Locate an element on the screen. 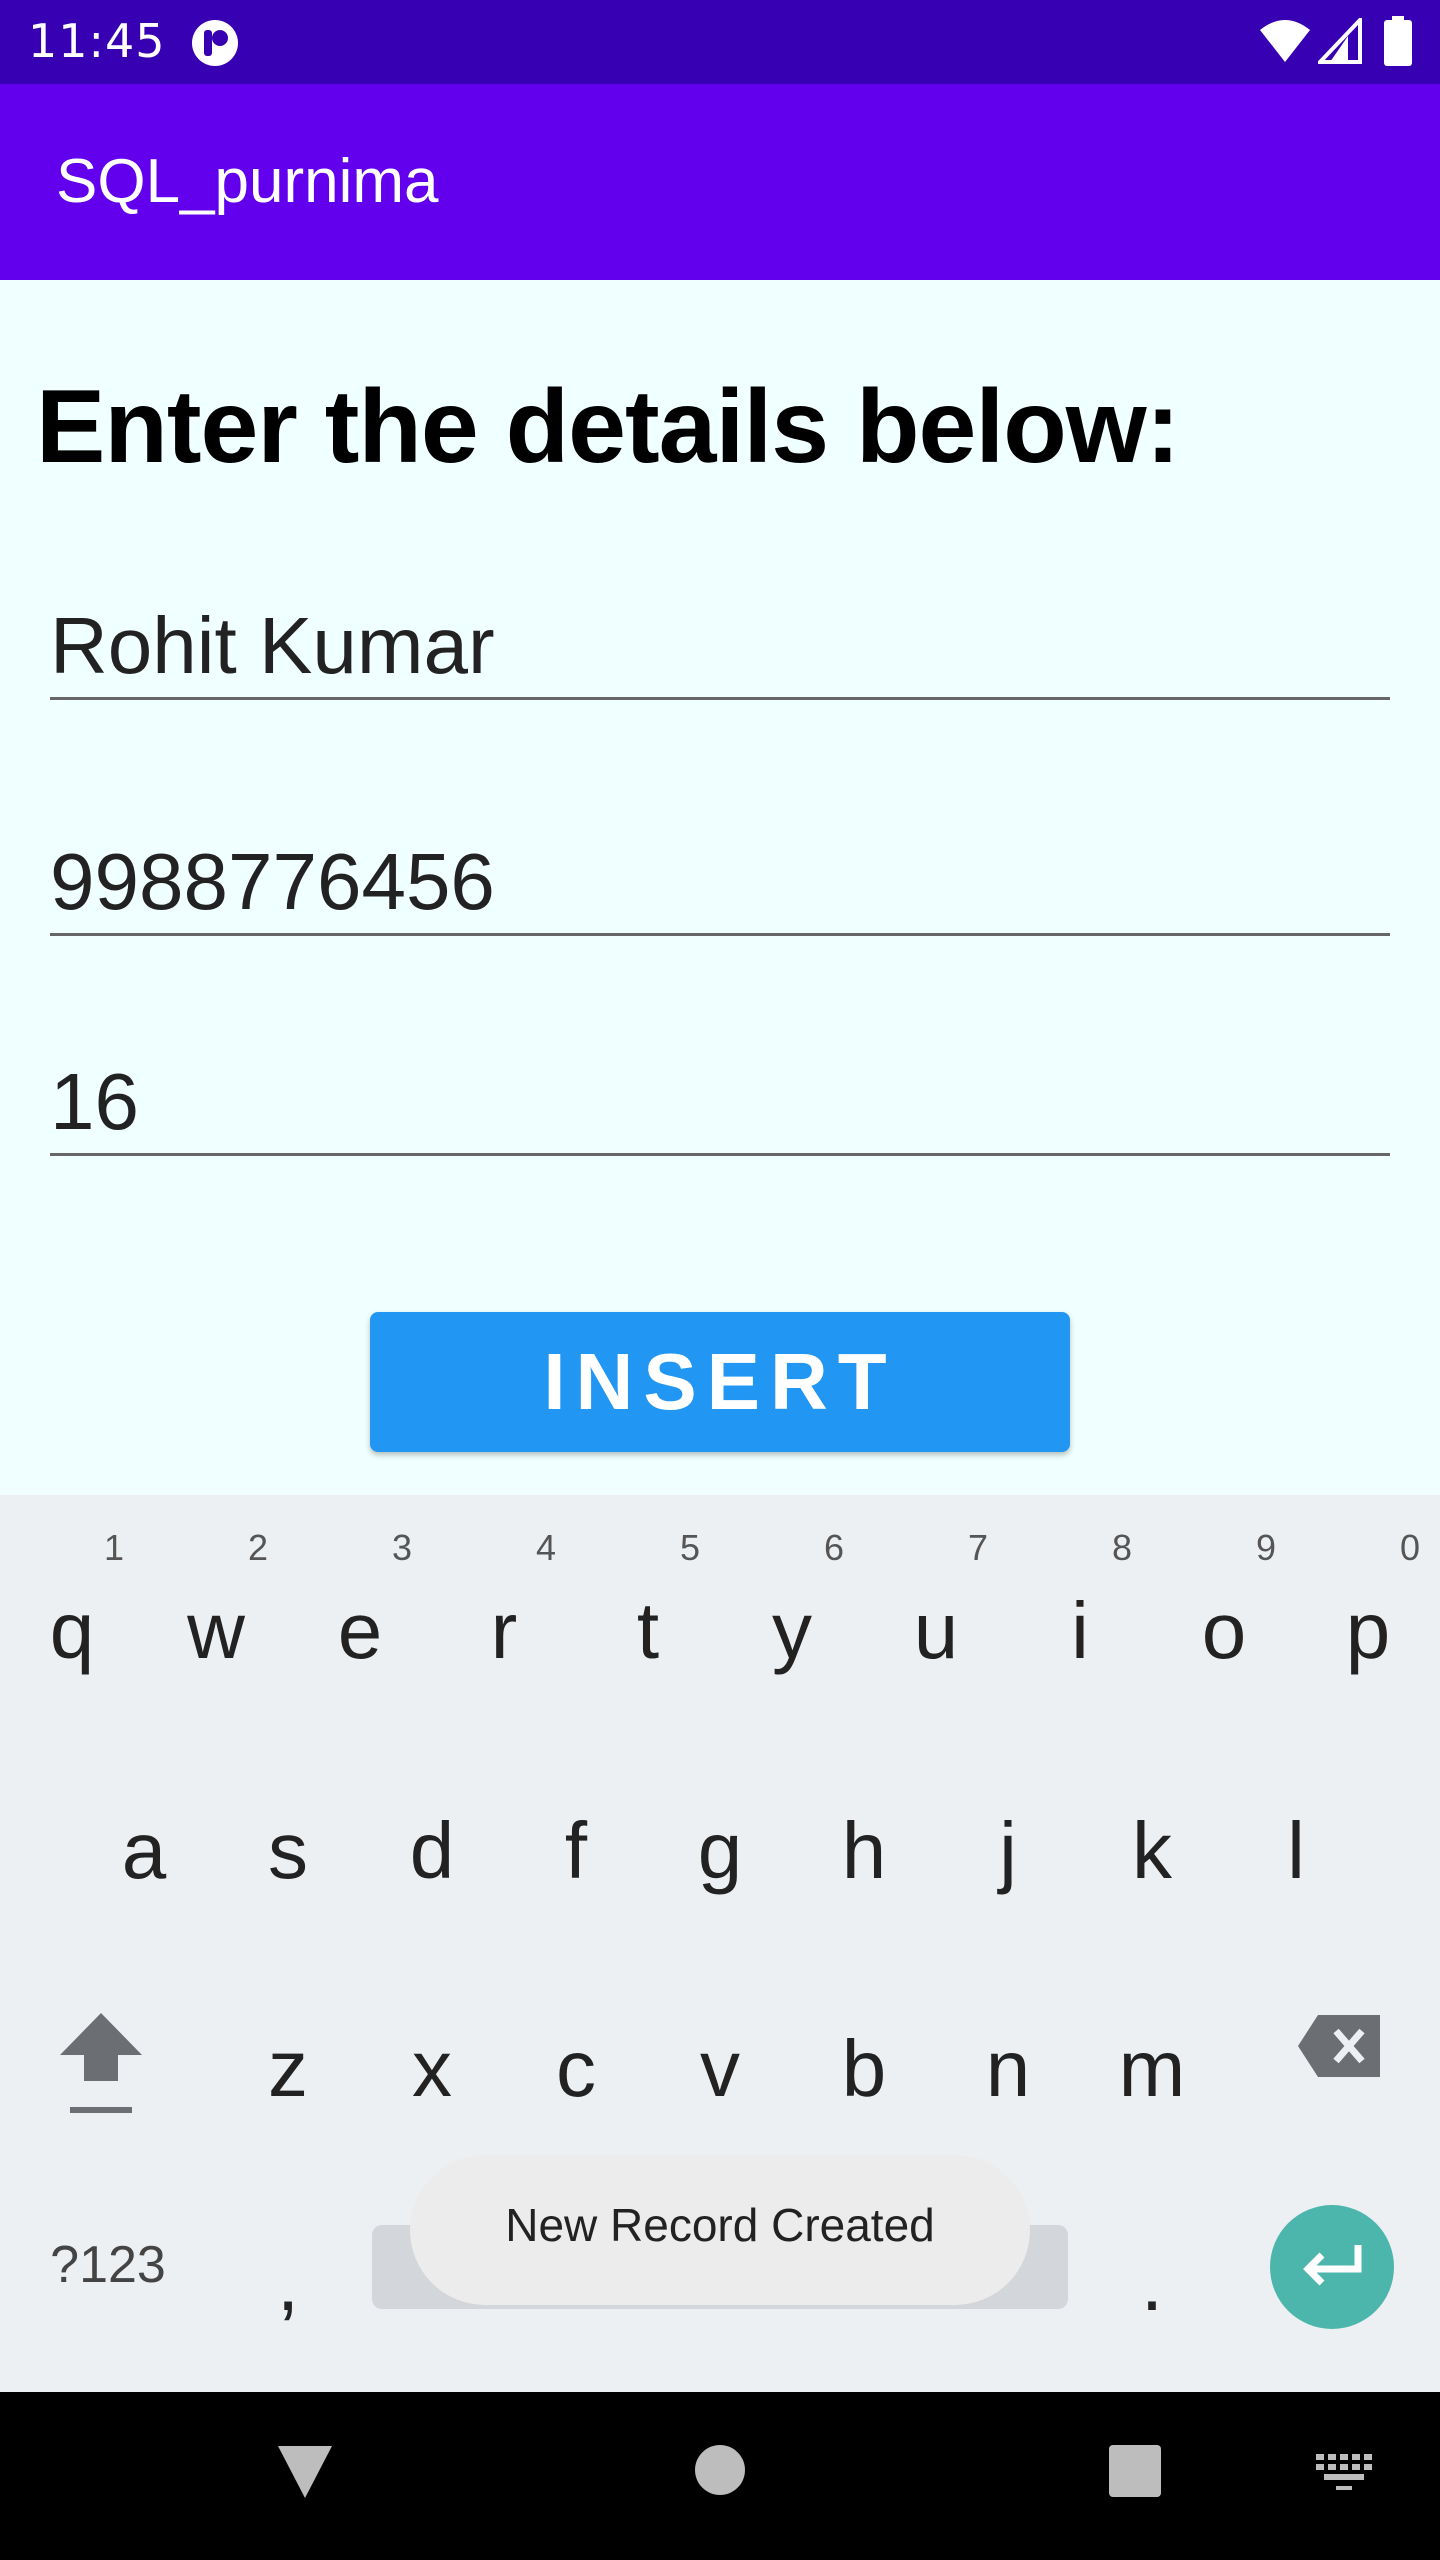  key-q: q is located at coordinates (72, 1631).